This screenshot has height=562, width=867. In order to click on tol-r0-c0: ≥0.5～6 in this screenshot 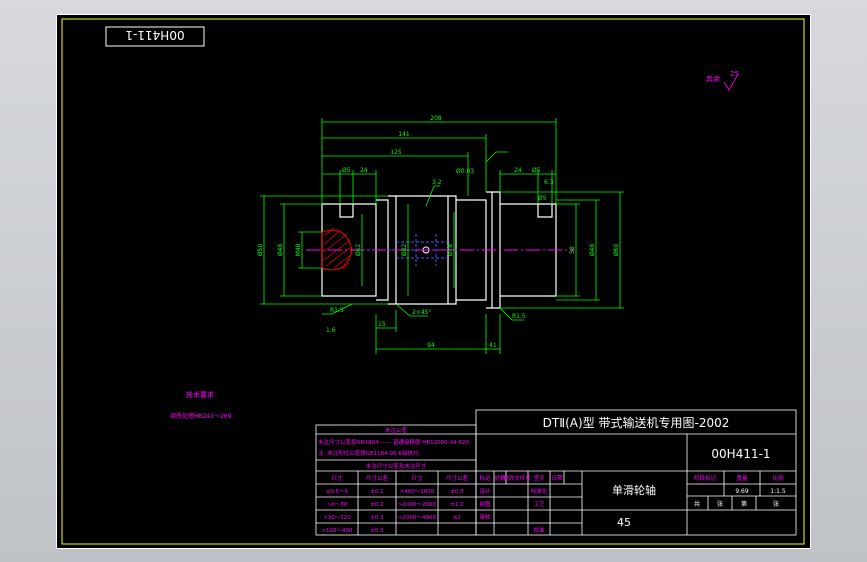, I will do `click(337, 492)`.